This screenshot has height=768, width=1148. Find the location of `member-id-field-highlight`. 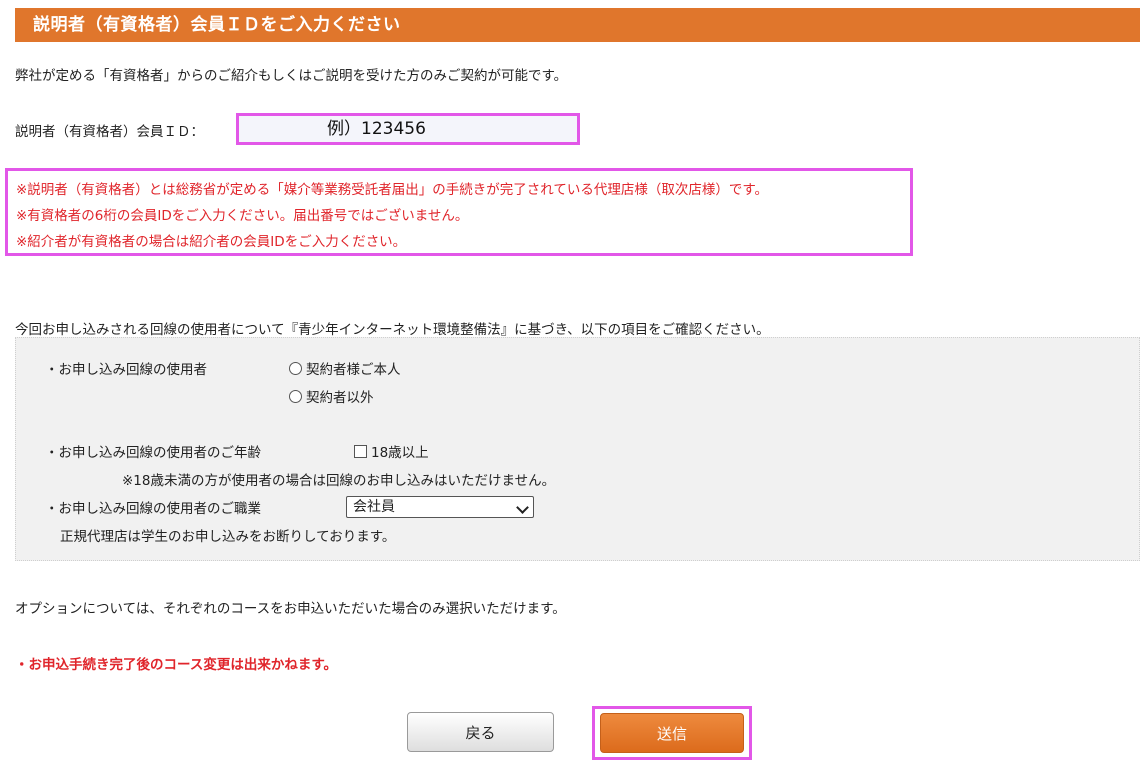

member-id-field-highlight is located at coordinates (408, 129).